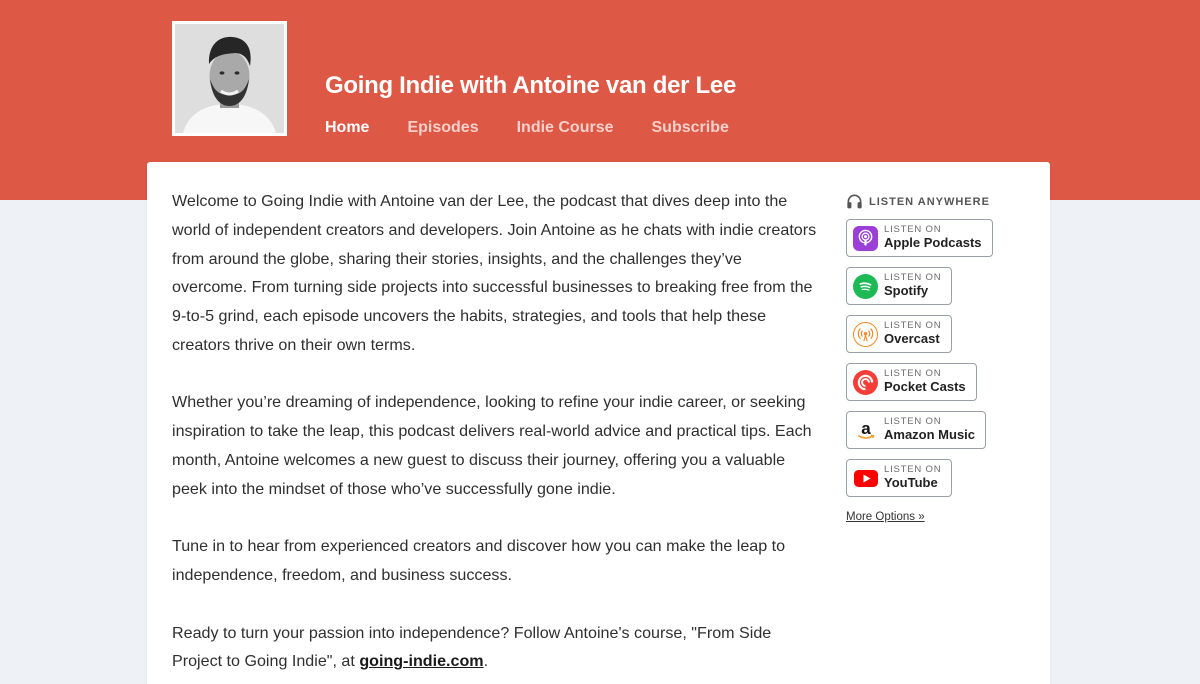 Image resolution: width=1200 pixels, height=684 pixels. I want to click on cta-suffix: ., so click(486, 661).